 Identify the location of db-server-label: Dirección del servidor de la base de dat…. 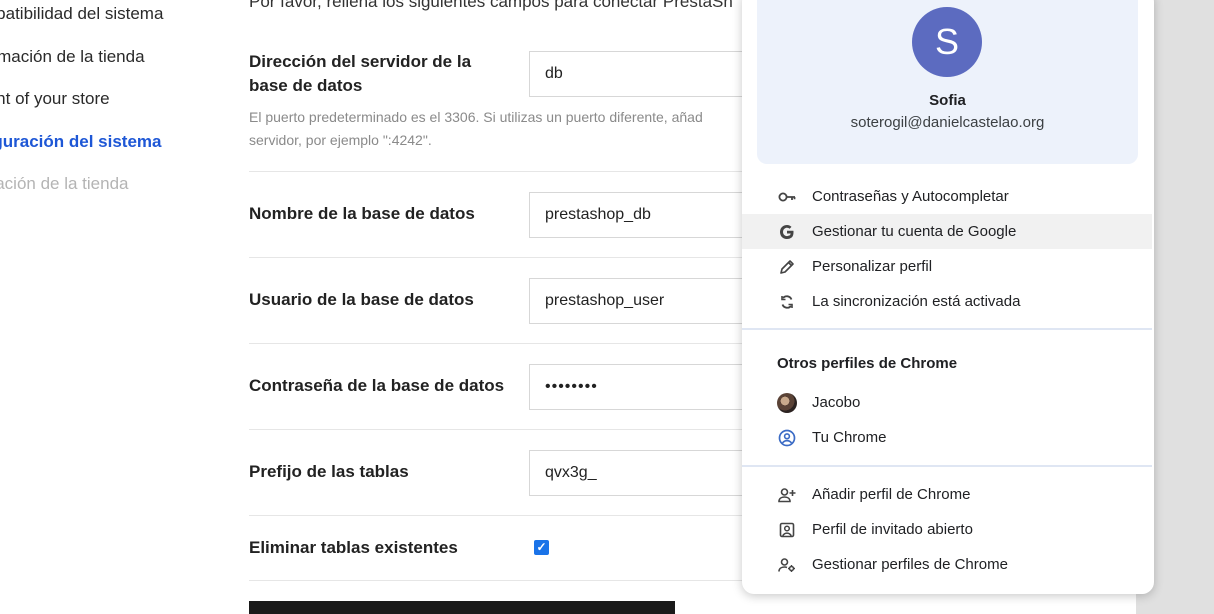
(360, 73).